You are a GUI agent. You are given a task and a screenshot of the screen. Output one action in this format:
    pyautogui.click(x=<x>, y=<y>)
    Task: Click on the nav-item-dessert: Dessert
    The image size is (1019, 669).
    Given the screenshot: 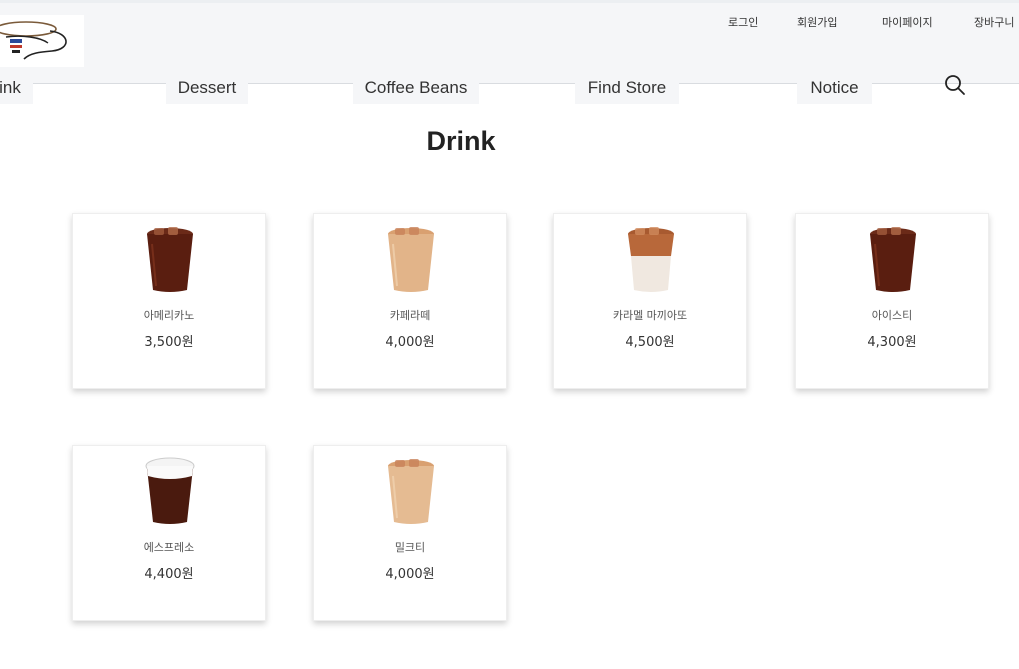 What is the action you would take?
    pyautogui.click(x=207, y=88)
    